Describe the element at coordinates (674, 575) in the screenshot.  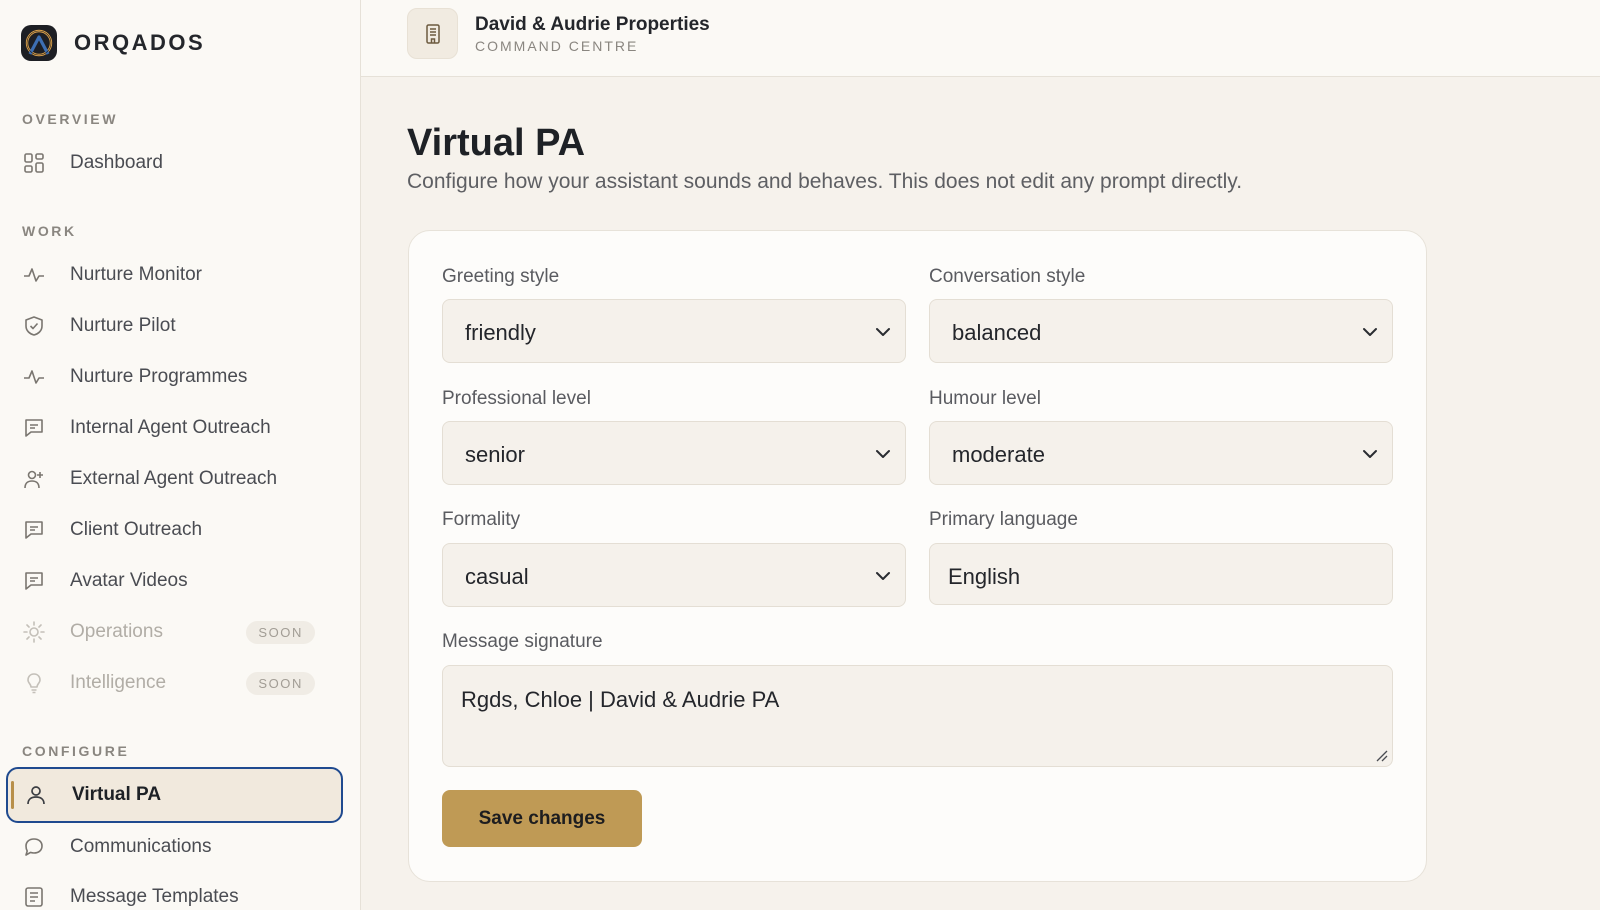
I see `formality-select: casual` at that location.